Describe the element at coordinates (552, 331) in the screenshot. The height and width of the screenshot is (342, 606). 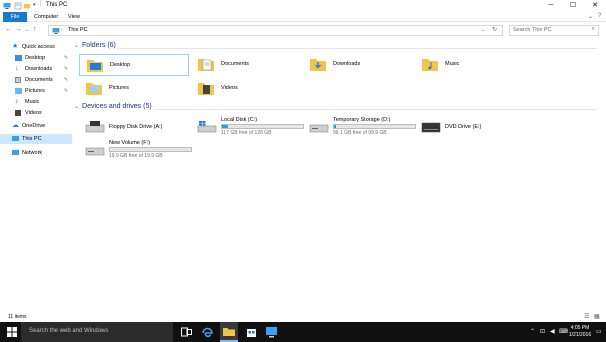
I see `volume-icon: ◀` at that location.